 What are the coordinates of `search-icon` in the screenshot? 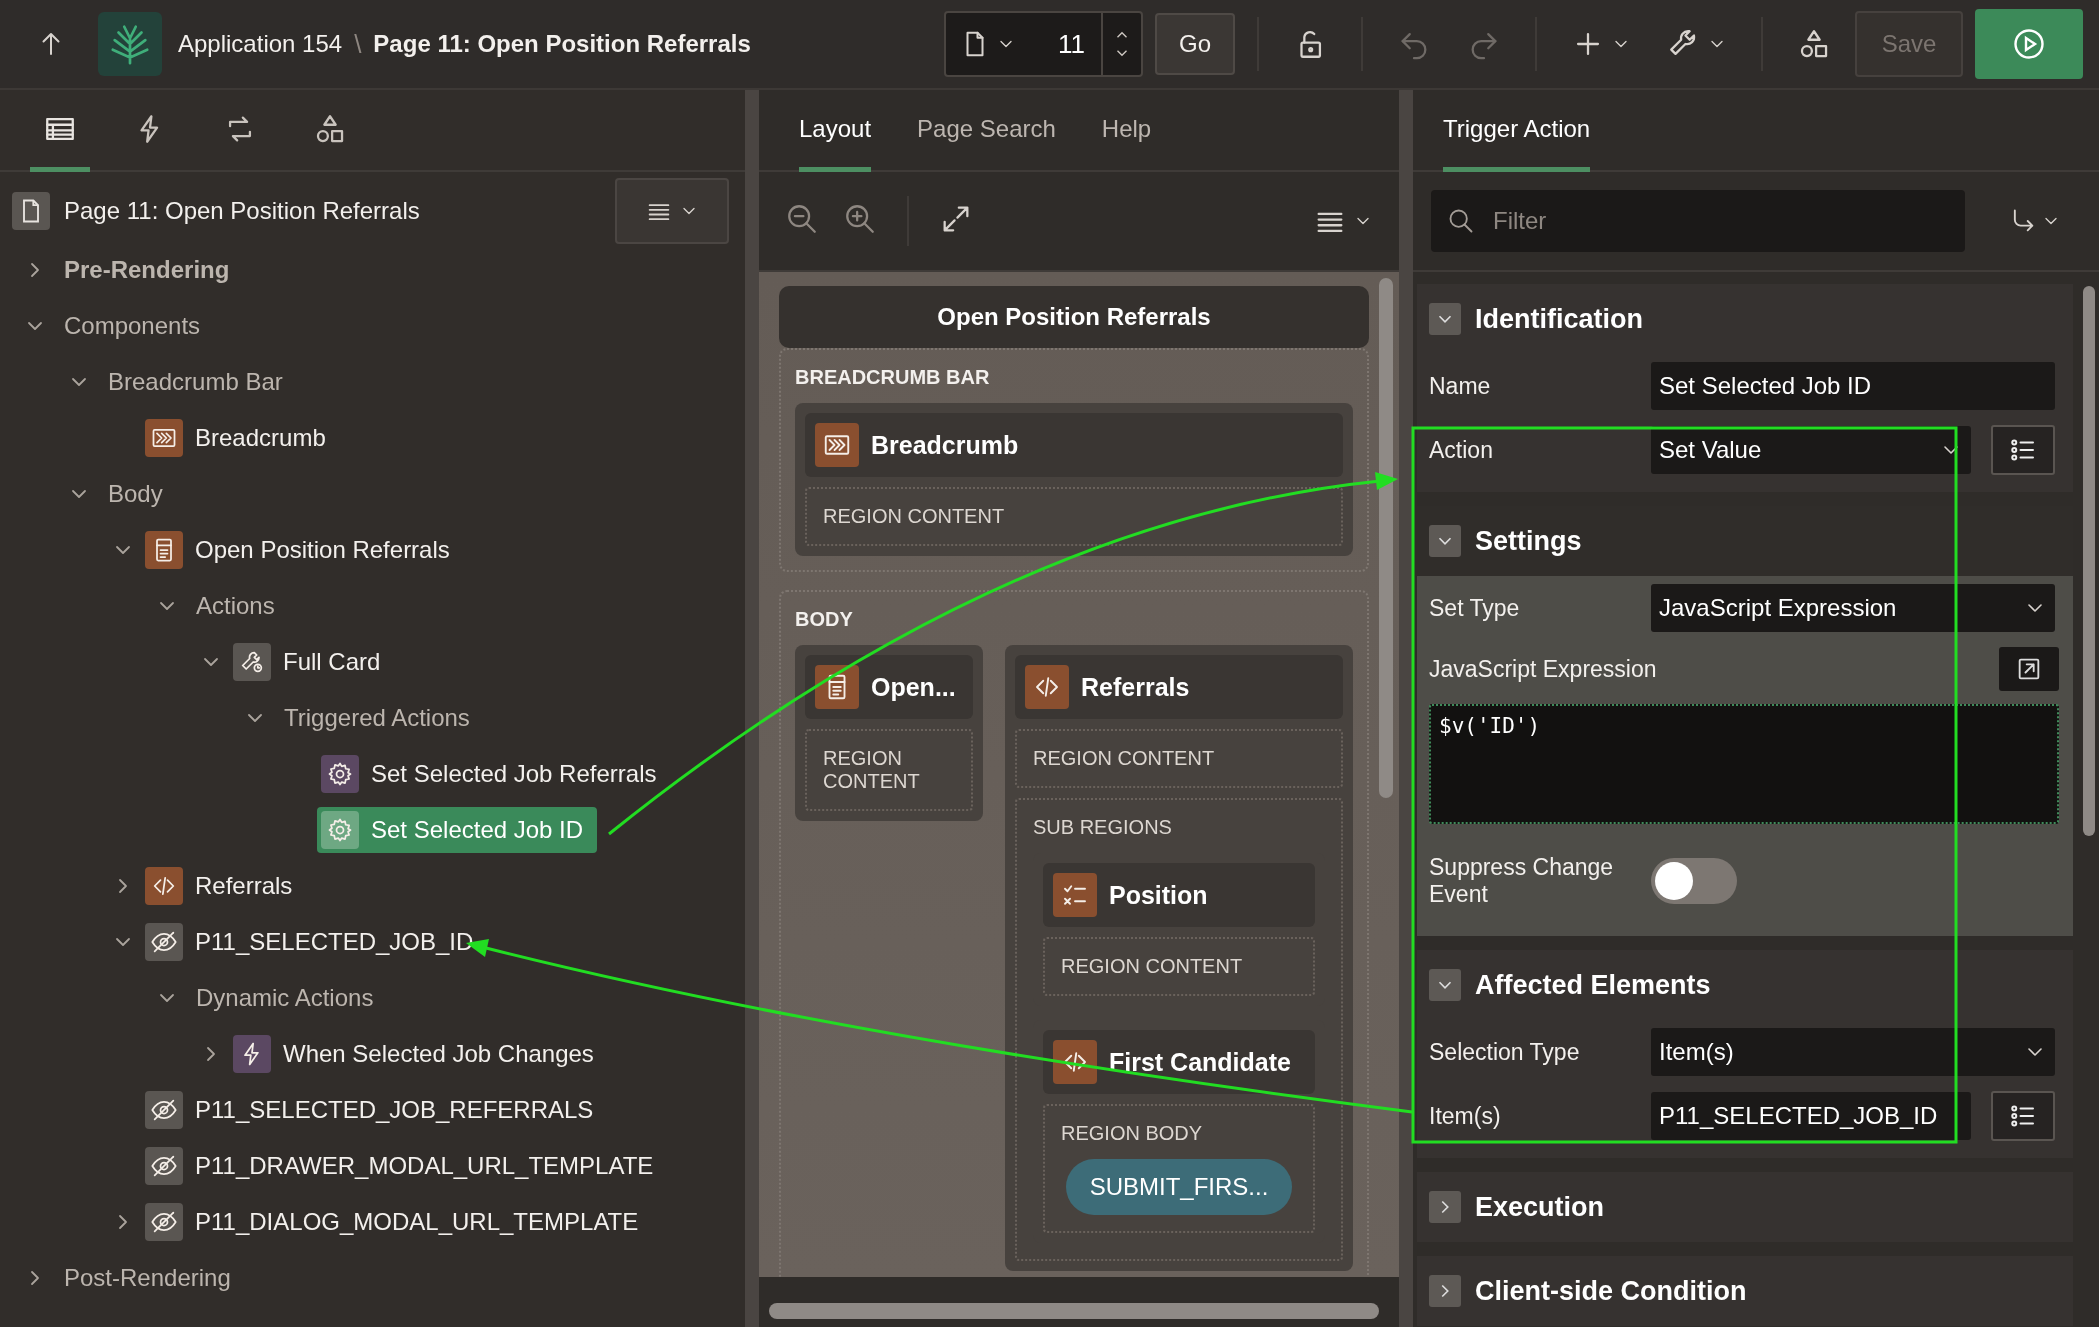 It's located at (1461, 221).